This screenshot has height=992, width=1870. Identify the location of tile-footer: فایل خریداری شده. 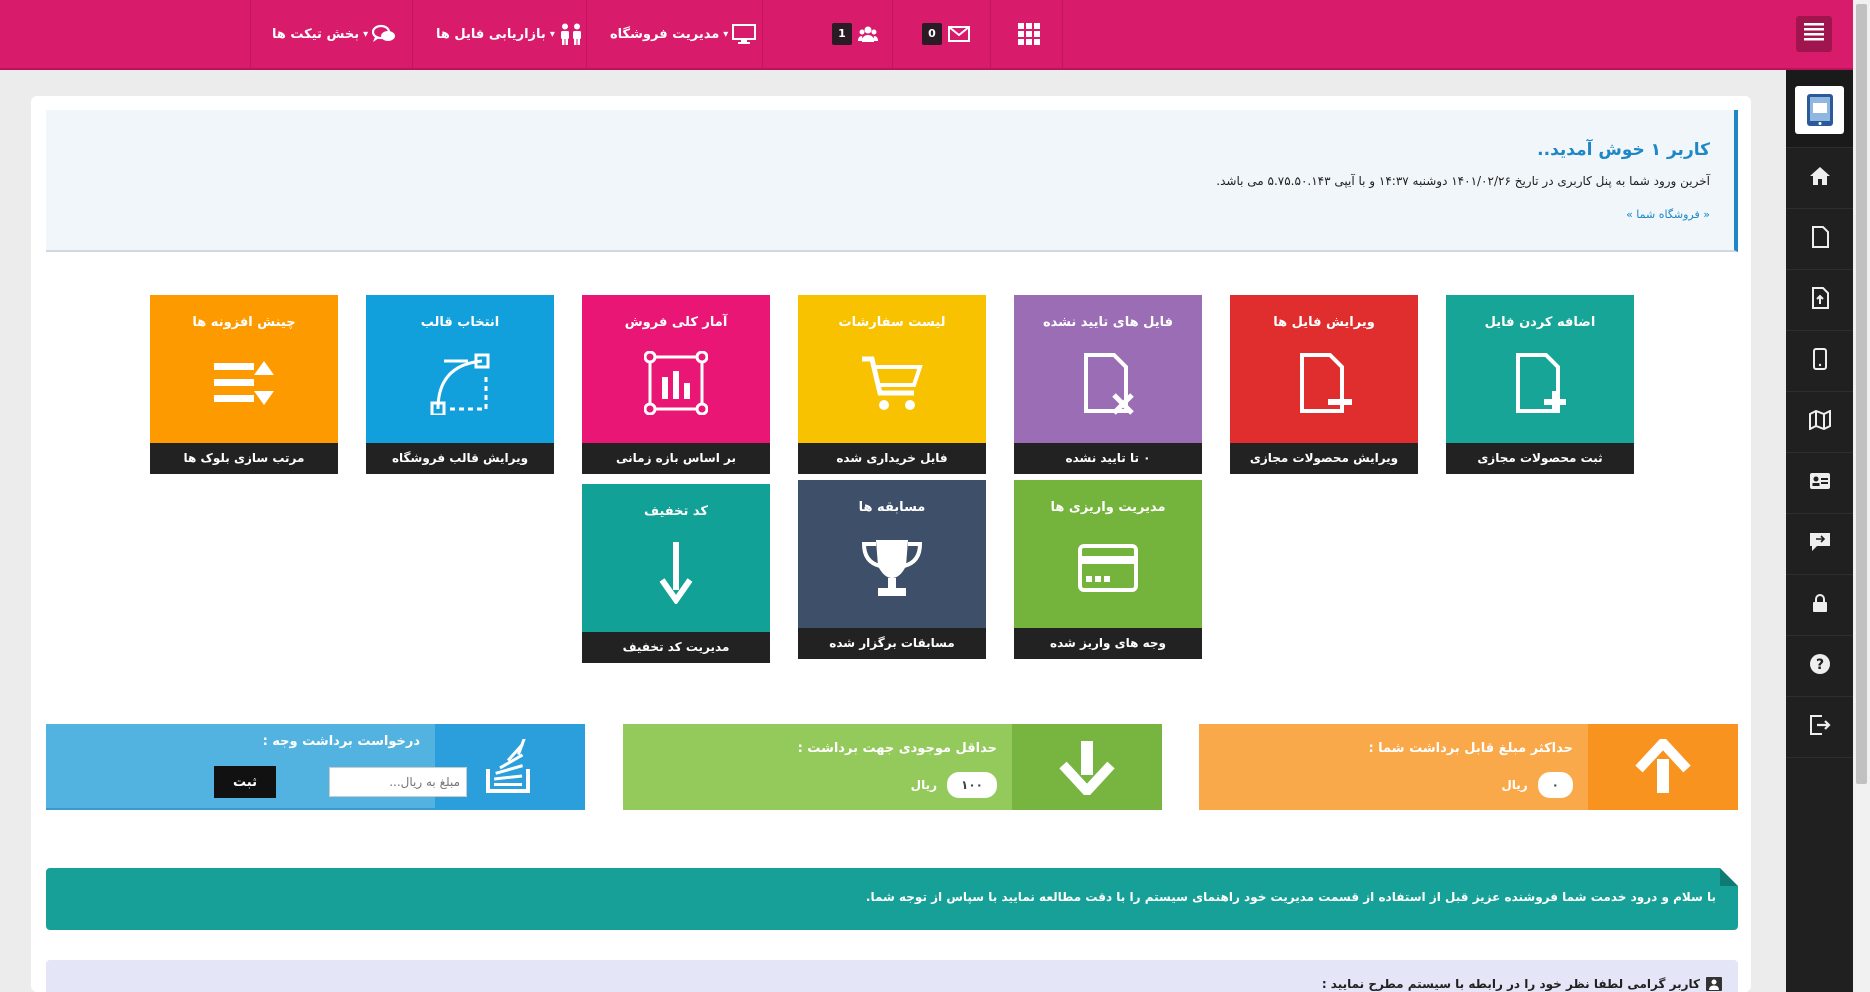
(892, 458).